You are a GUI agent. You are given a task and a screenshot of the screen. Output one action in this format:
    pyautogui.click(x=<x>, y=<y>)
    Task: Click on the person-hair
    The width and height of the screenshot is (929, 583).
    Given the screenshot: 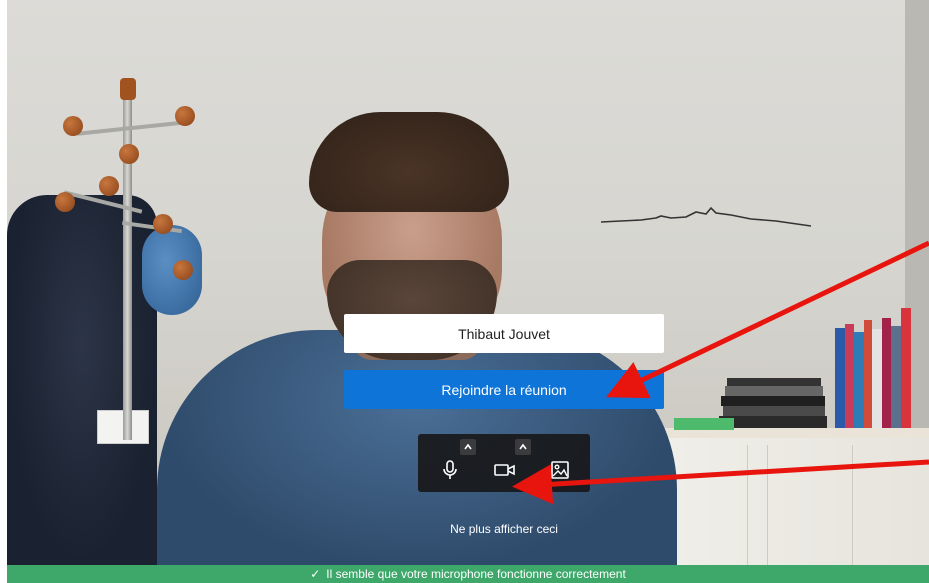 What is the action you would take?
    pyautogui.click(x=409, y=162)
    